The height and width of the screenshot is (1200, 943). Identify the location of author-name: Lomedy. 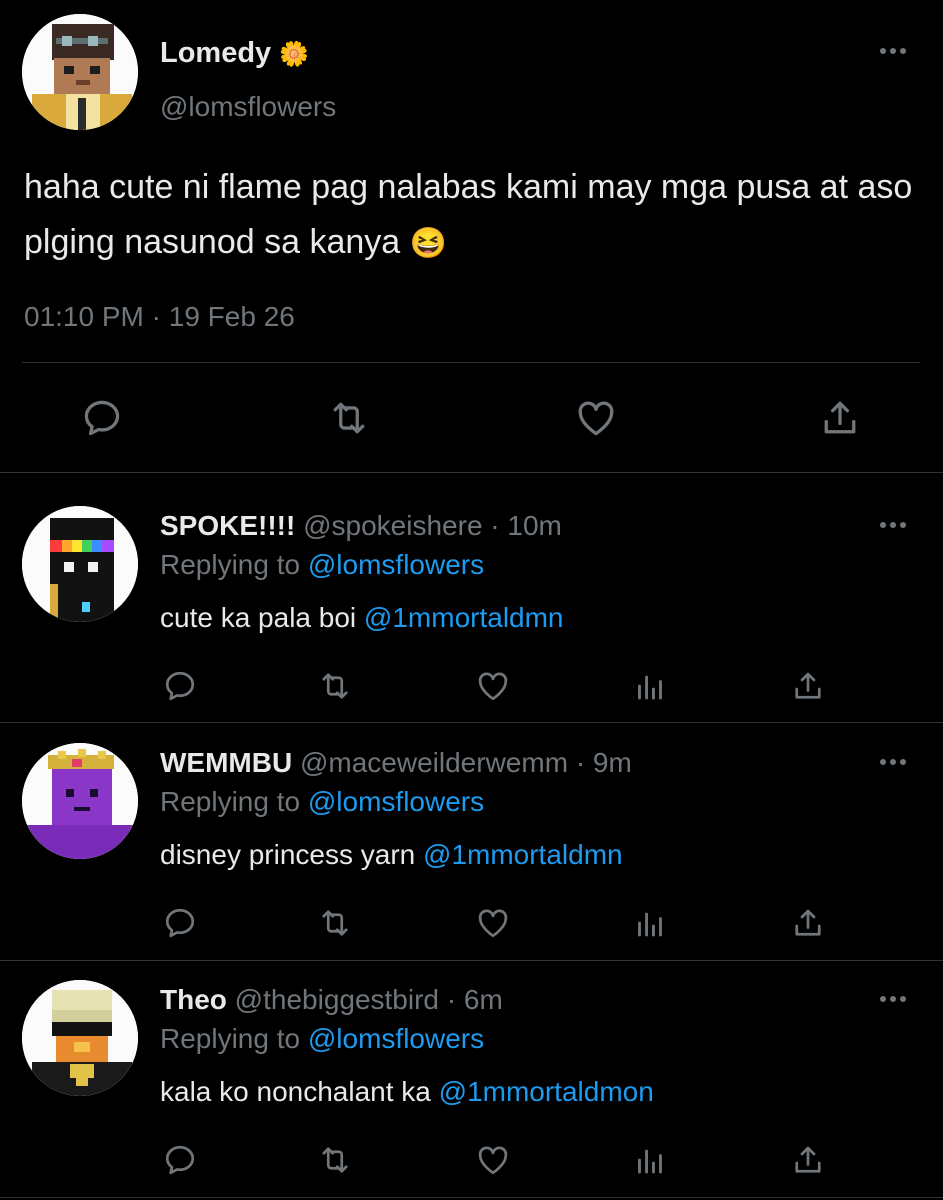
(215, 53).